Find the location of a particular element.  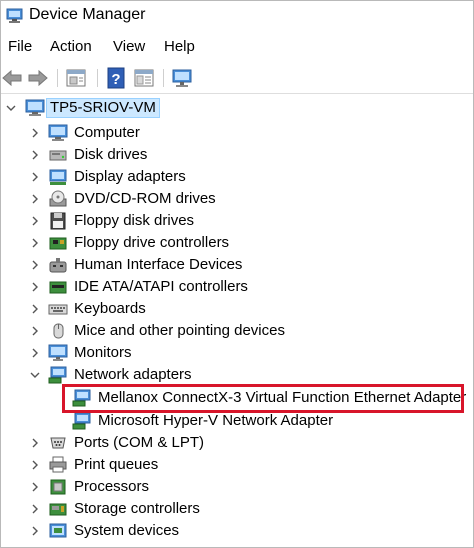

menu-view: View is located at coordinates (129, 47).